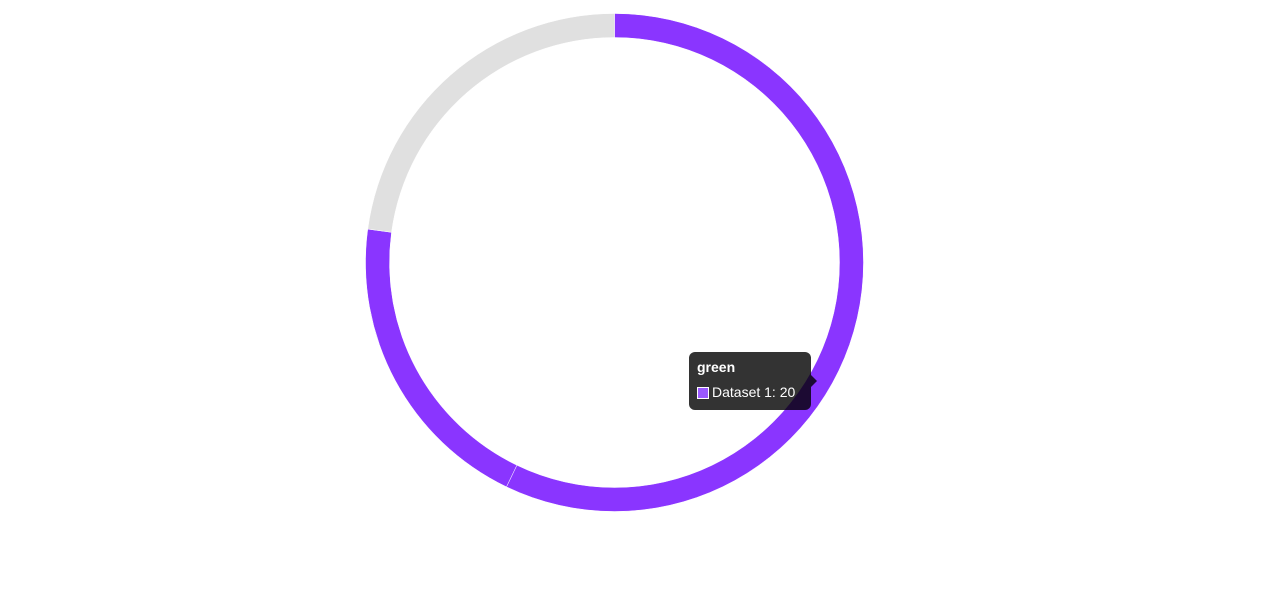 The height and width of the screenshot is (597, 1273). Describe the element at coordinates (703, 392) in the screenshot. I see `tooltip-color-swatch` at that location.